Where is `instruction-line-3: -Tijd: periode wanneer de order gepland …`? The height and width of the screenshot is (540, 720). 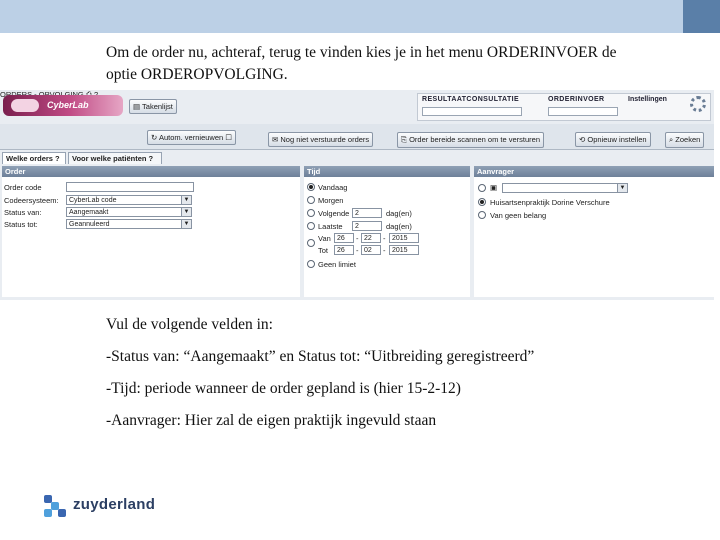
instruction-line-3: -Tijd: periode wanneer de order gepland … is located at coordinates (283, 388).